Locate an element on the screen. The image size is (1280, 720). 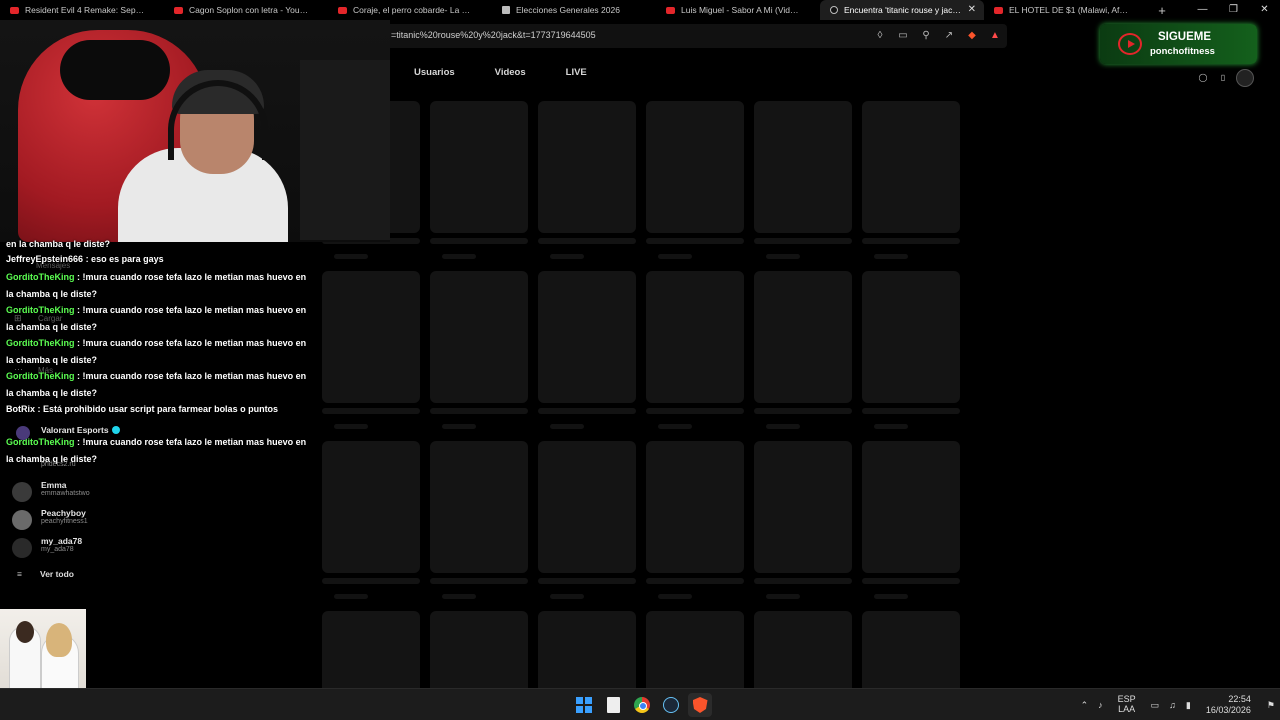
language-indicator: ESP LAA is located at coordinates (1127, 705).